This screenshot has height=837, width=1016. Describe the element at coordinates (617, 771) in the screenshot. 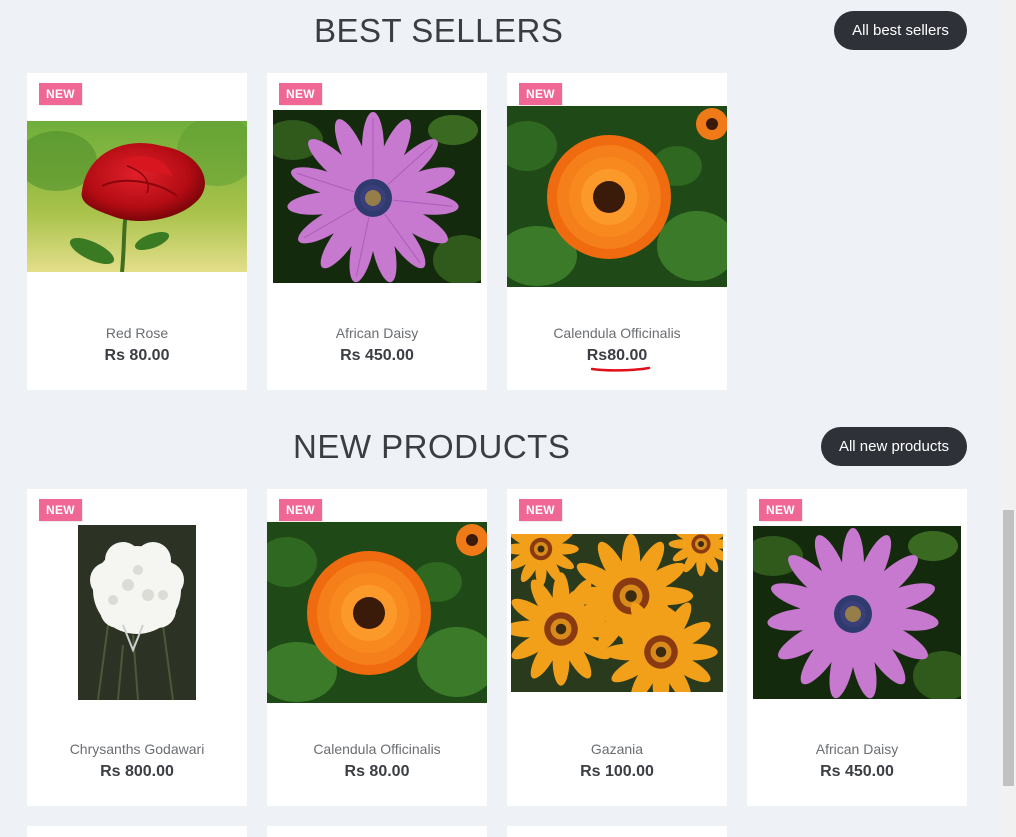

I see `product-price: Rs 100.00` at that location.